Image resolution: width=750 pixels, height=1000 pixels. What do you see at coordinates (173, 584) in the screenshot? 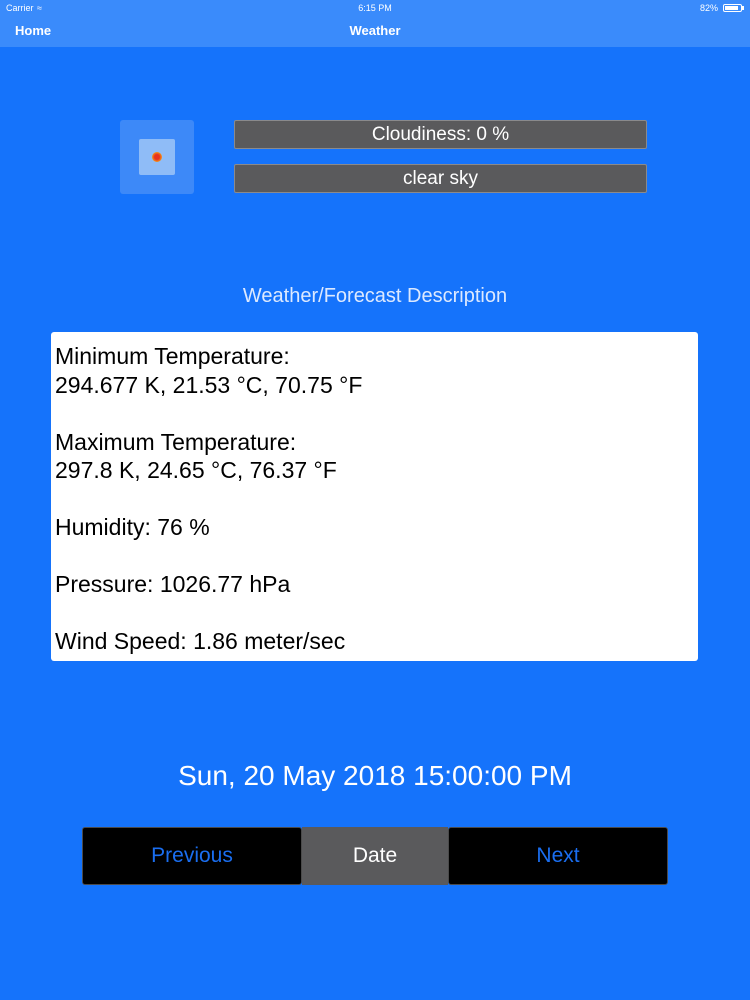
I see `pressure-value: Pressure: 1026.77 hPa` at bounding box center [173, 584].